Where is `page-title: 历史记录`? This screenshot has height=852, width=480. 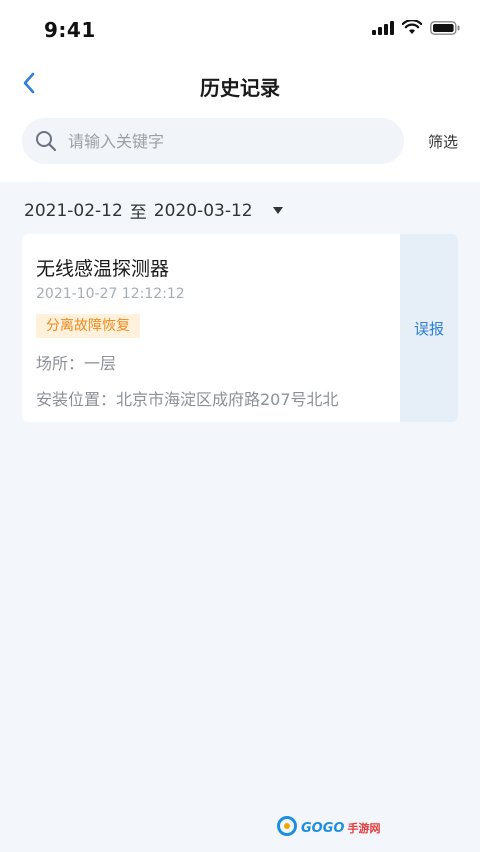
page-title: 历史记录 is located at coordinates (240, 88).